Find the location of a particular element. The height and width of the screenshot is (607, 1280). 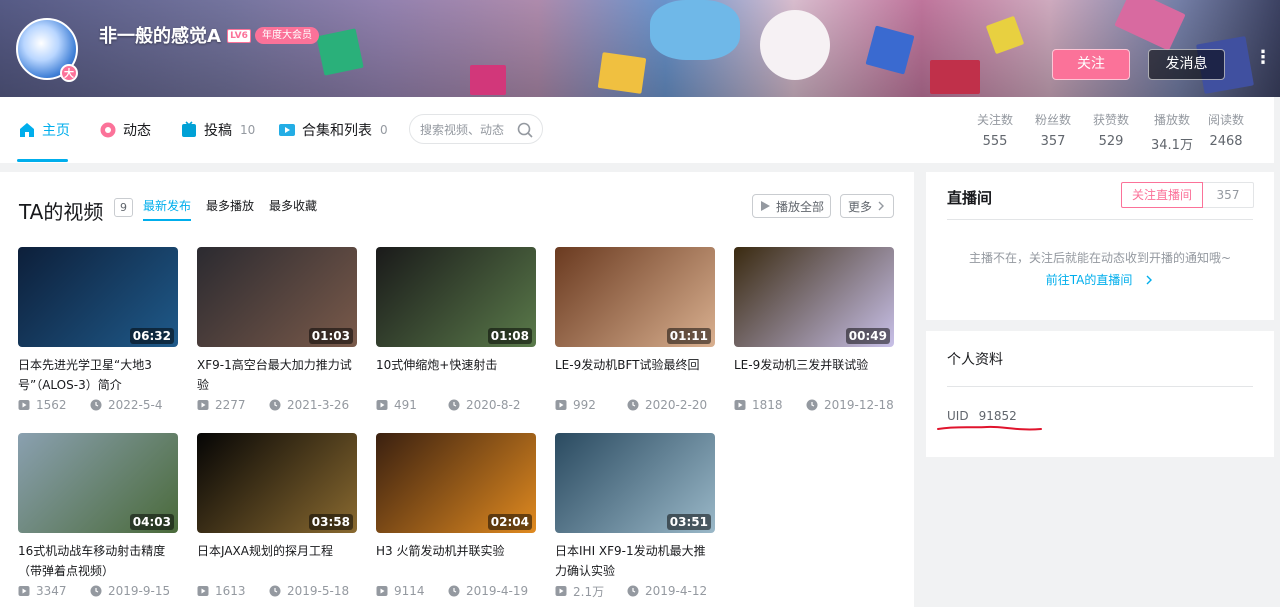

search-input is located at coordinates (467, 130).